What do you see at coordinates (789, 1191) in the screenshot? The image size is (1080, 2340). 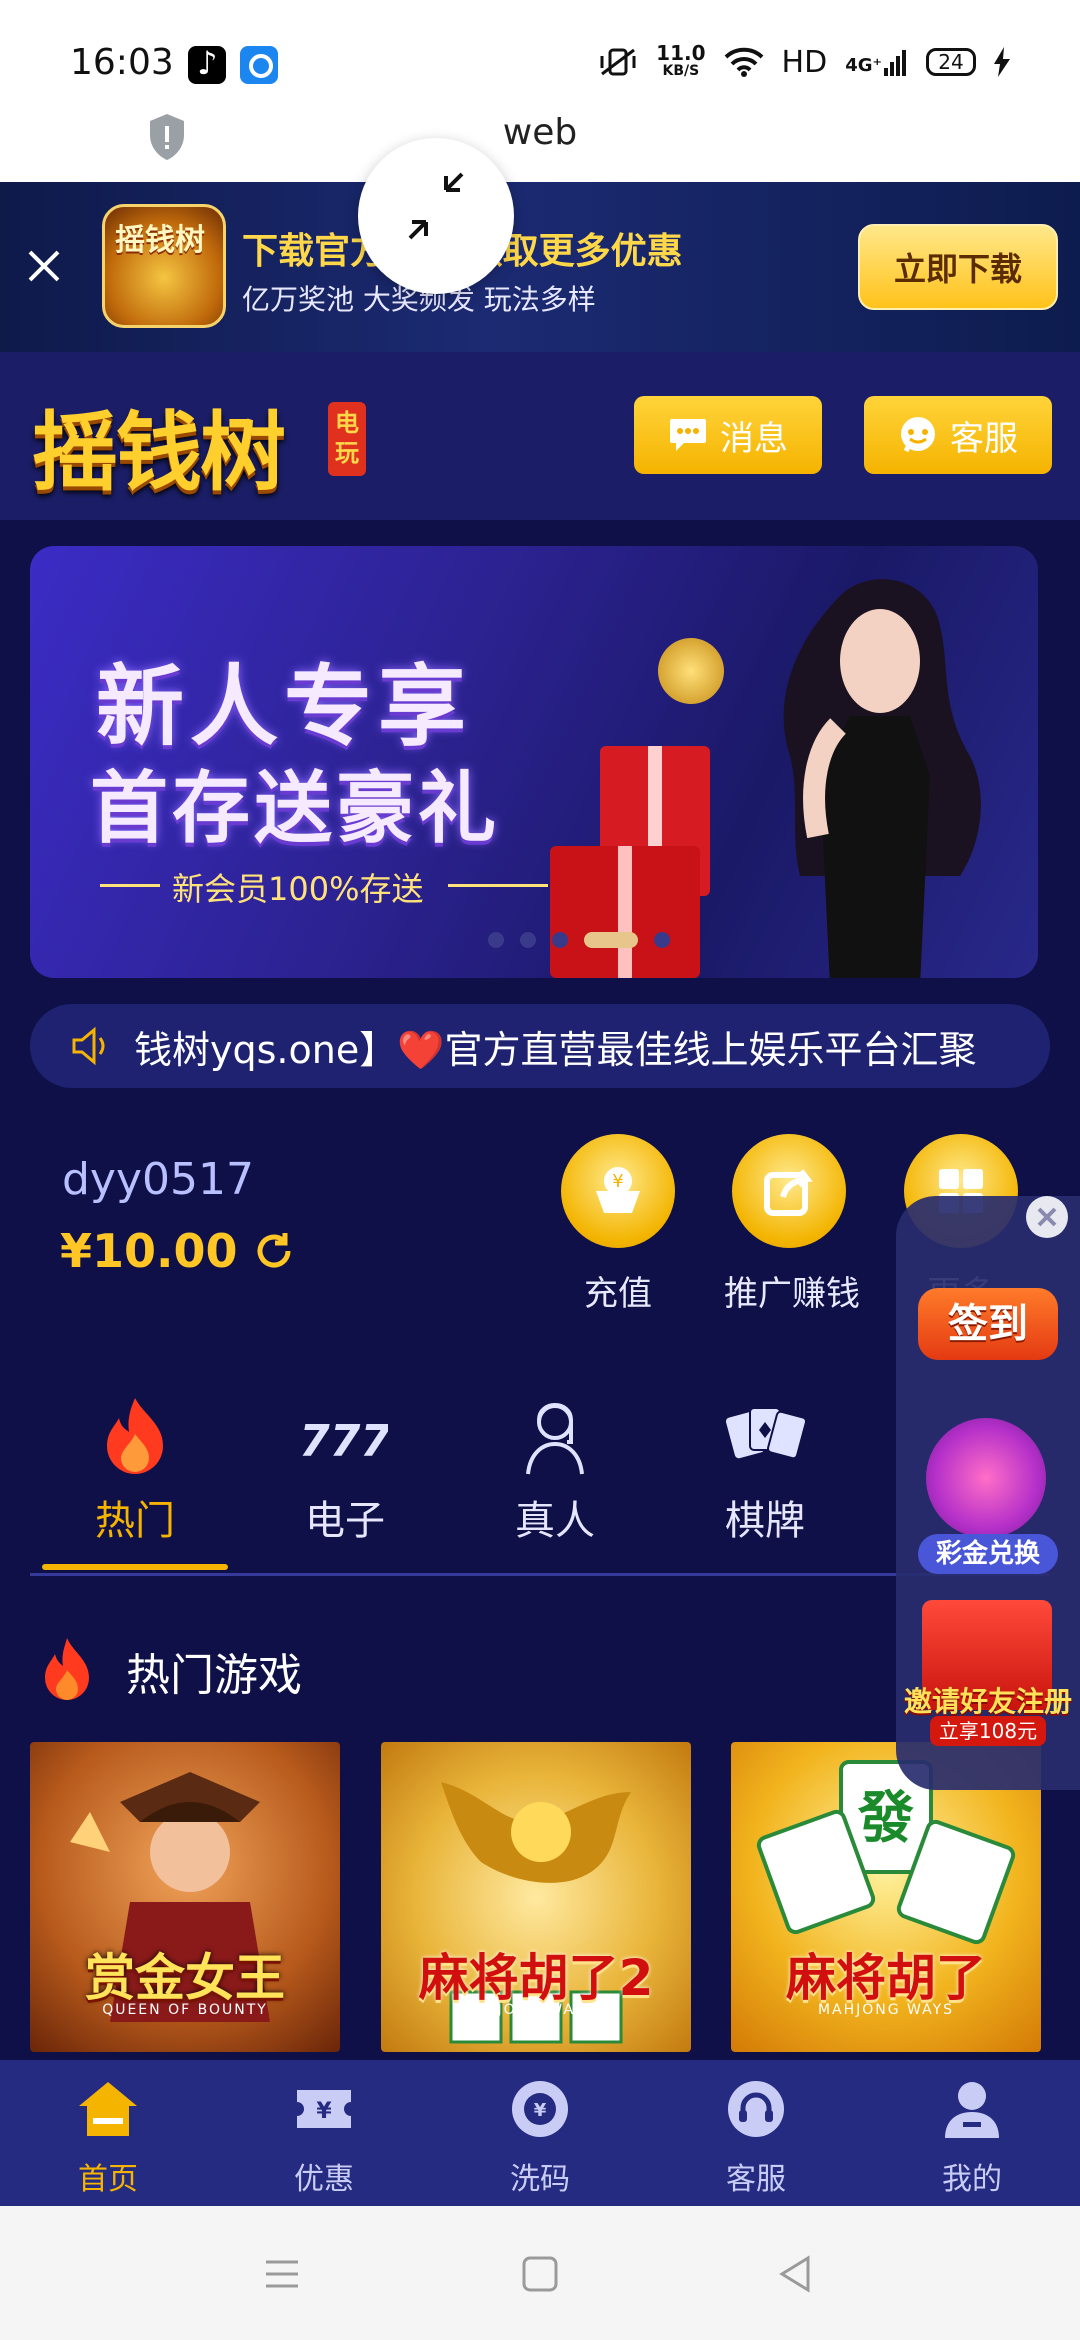 I see `share-icon` at bounding box center [789, 1191].